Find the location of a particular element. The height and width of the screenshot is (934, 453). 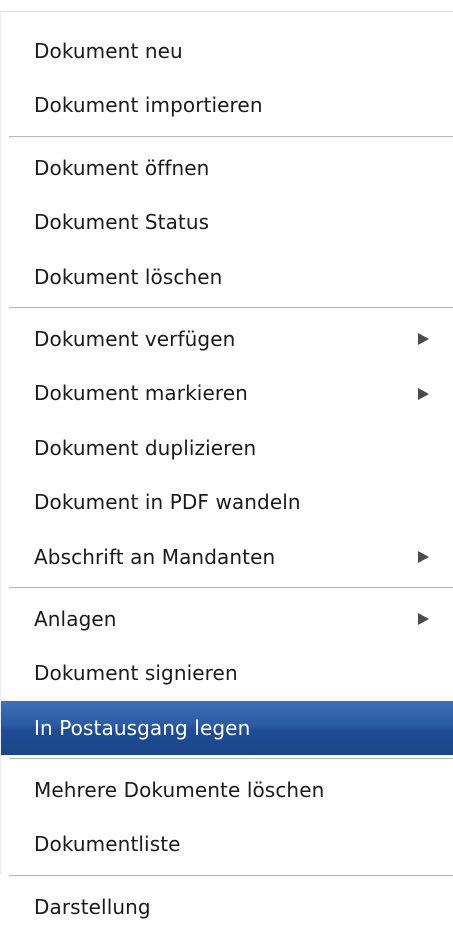

menu-item-dokument-markieren: Dokument markieren is located at coordinates (227, 393).